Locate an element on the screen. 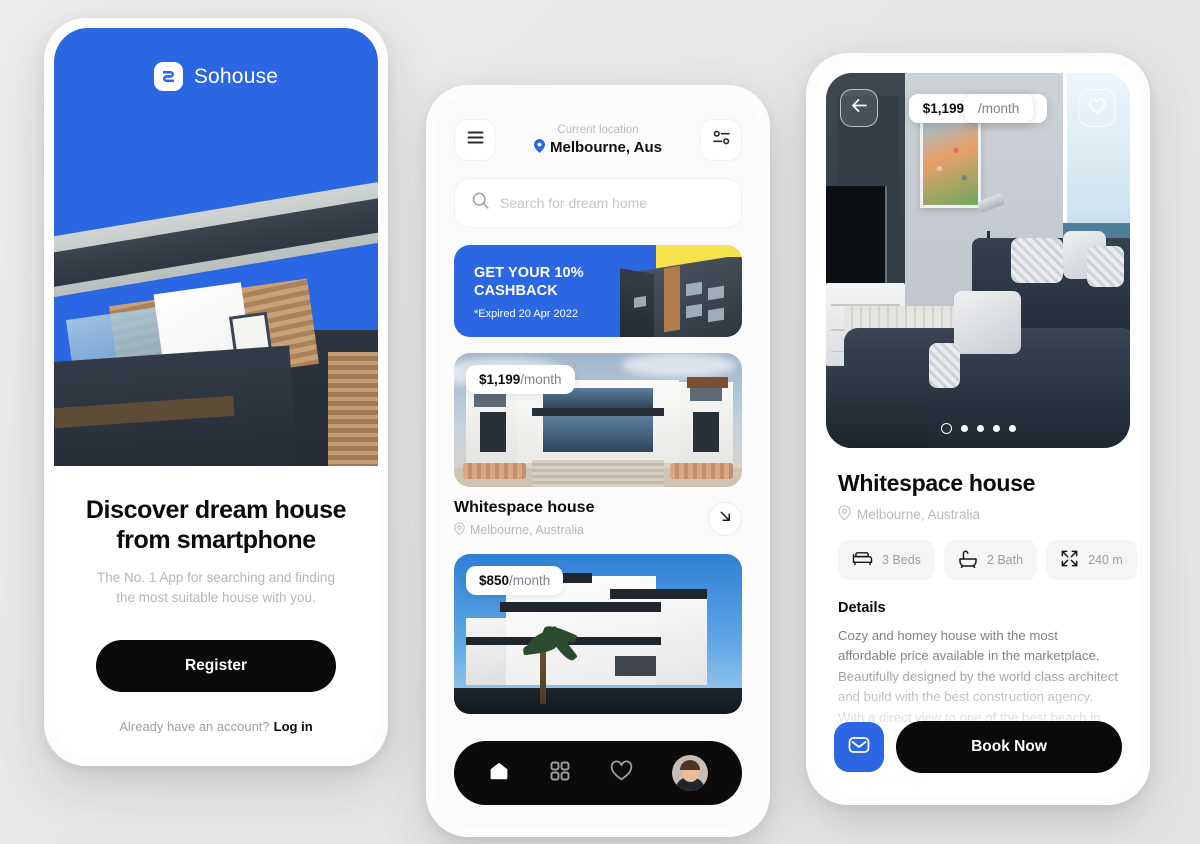  listing-price-badge: $1,199/month is located at coordinates (520, 379).